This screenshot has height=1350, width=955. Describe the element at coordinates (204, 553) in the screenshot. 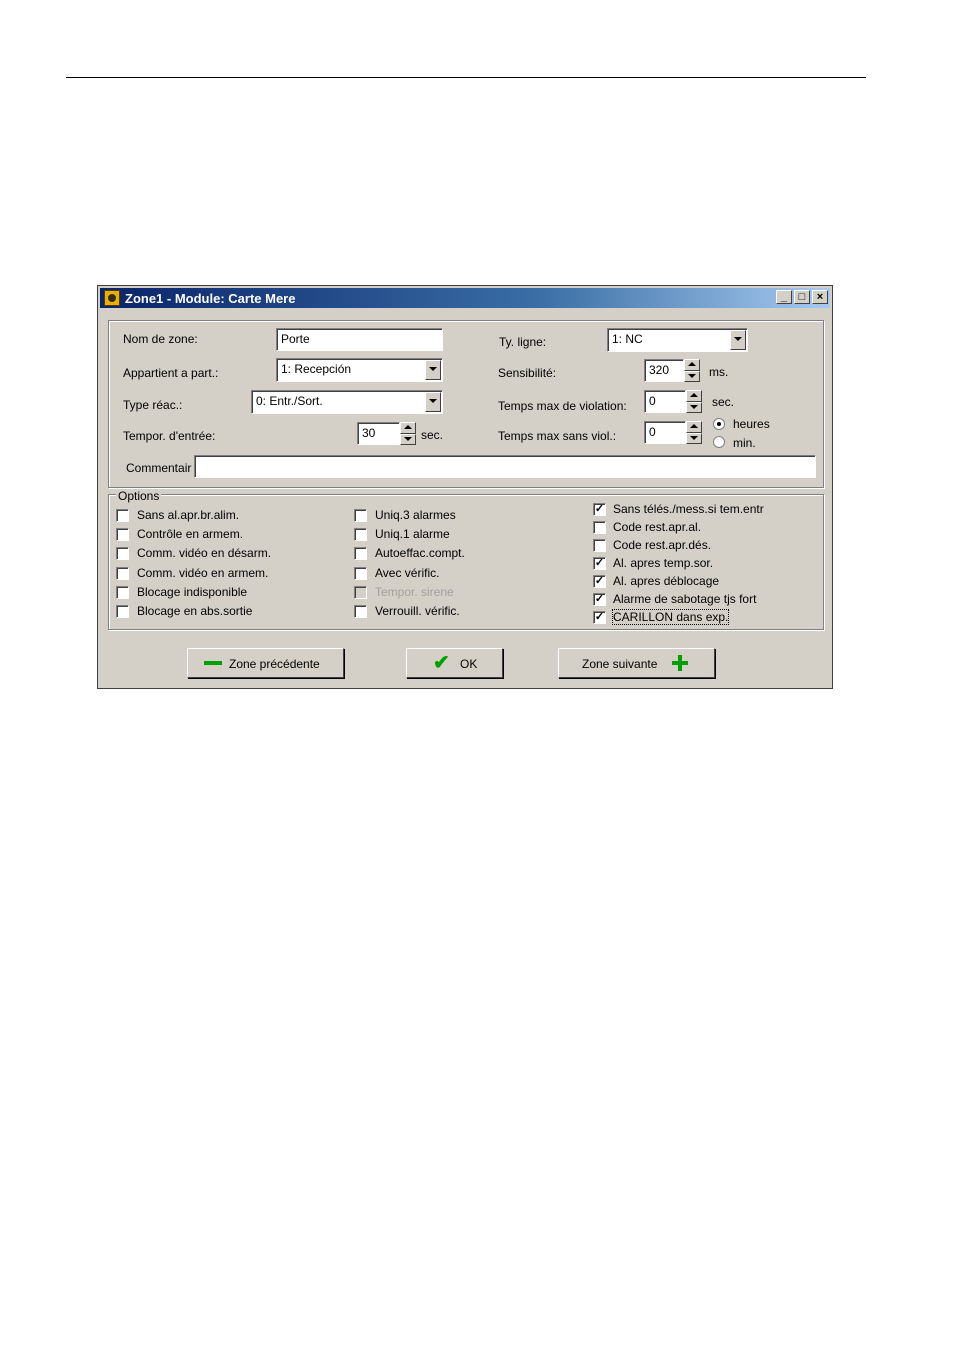

I see `option-label: Comm. vidéo en désarm.` at that location.